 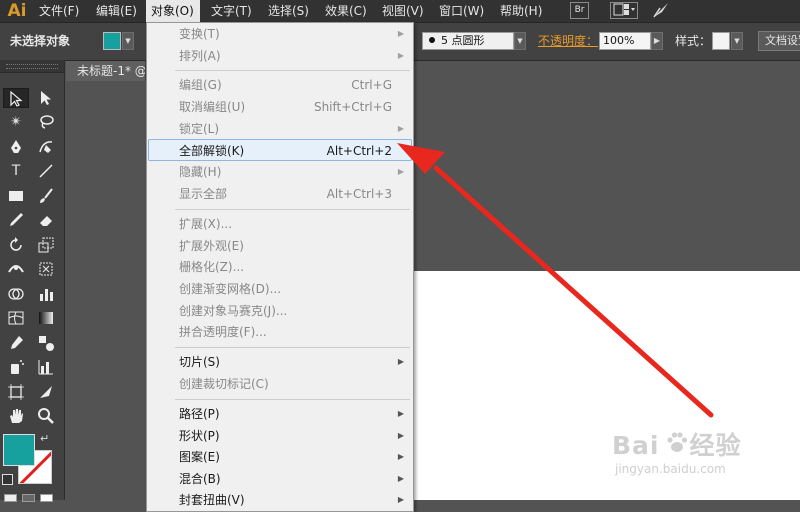 What do you see at coordinates (16, 392) in the screenshot?
I see `artboard-tool-icon` at bounding box center [16, 392].